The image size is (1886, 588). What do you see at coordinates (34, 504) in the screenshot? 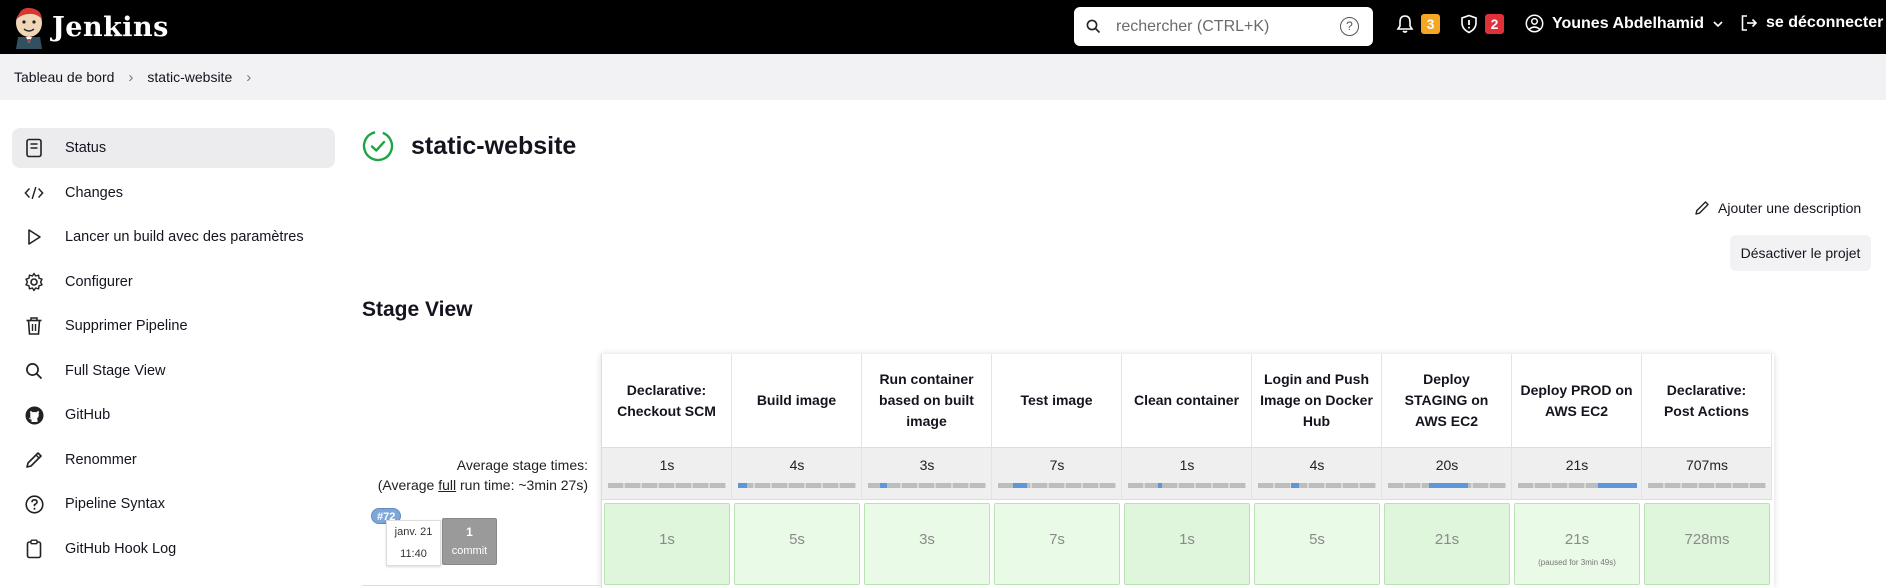
I see `help-circle-icon` at bounding box center [34, 504].